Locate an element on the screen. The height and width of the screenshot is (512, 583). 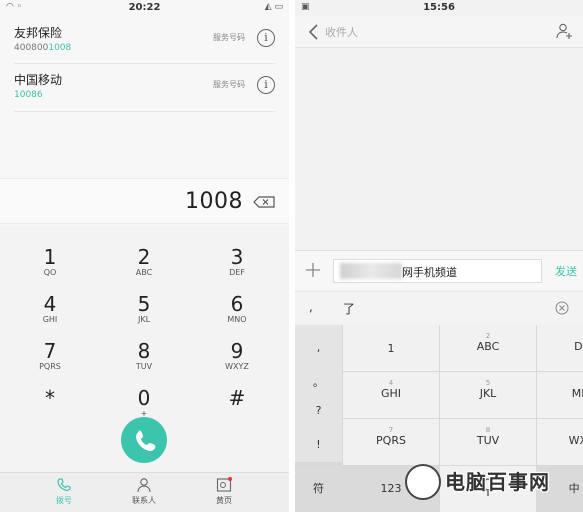
key-3: 3 DEF is located at coordinates (237, 260).